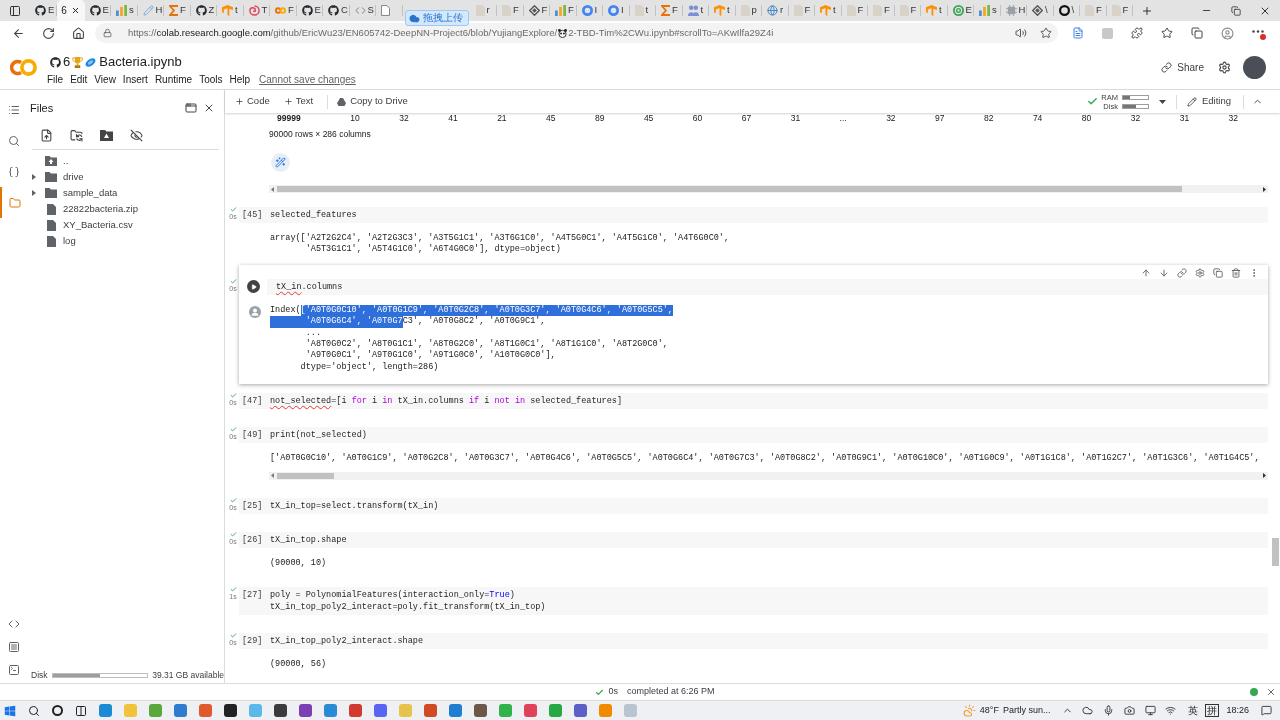  I want to click on upload-widget: 拖拽上传, so click(436, 18).